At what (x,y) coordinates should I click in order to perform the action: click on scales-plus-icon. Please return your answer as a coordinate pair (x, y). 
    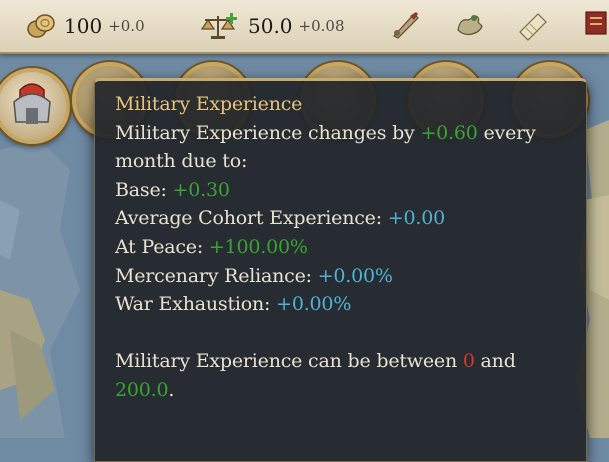
    Looking at the image, I should click on (218, 26).